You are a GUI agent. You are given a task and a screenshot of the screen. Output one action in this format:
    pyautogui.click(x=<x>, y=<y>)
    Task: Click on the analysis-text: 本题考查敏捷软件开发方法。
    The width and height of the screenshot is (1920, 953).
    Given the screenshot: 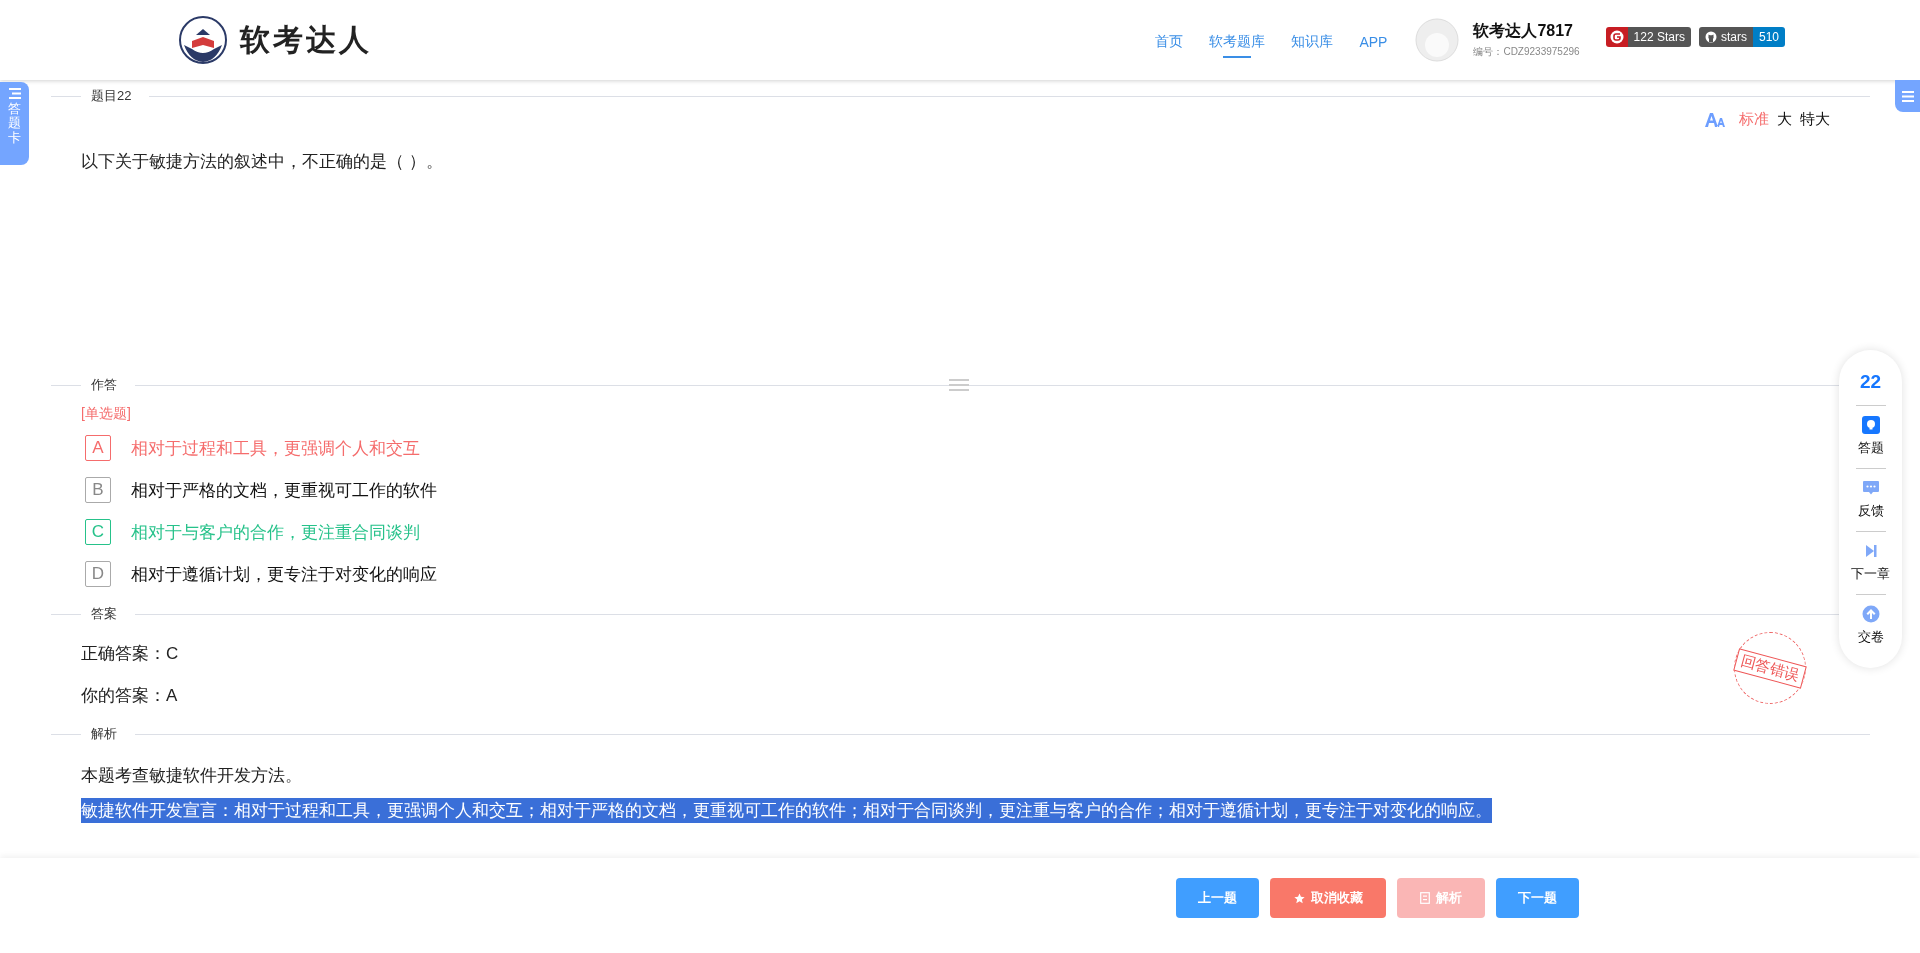 What is the action you would take?
    pyautogui.click(x=191, y=775)
    